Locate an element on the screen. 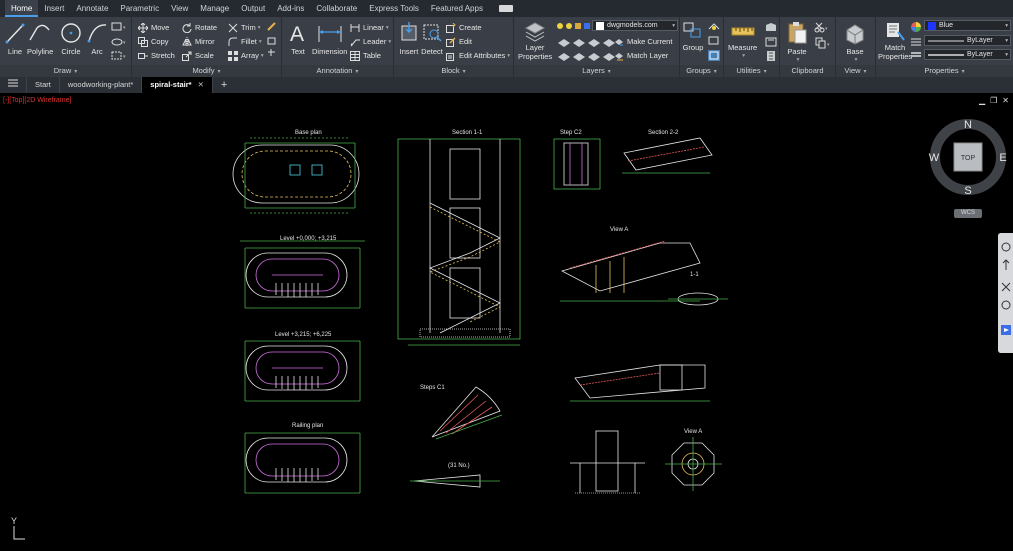 The height and width of the screenshot is (551, 1013). tab-output: Output is located at coordinates (253, 8).